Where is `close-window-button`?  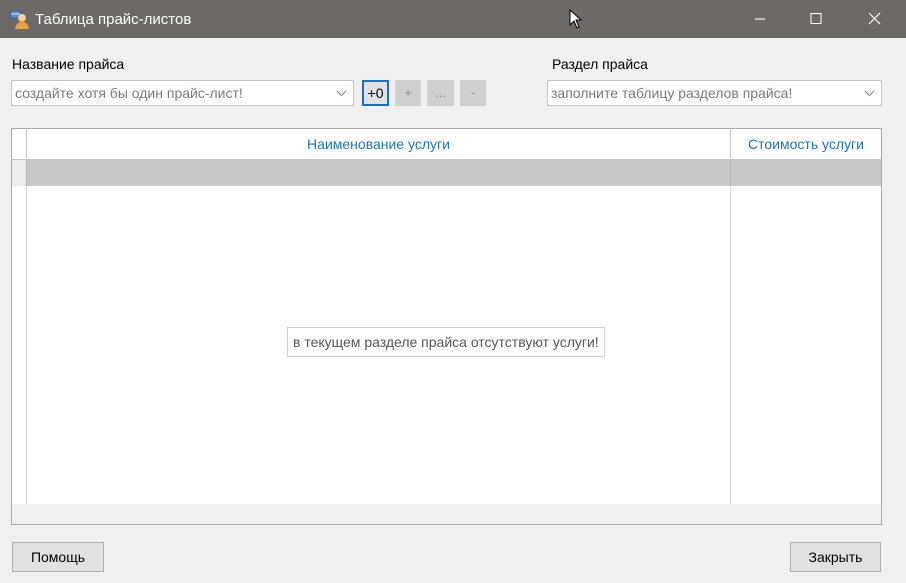 close-window-button is located at coordinates (874, 19).